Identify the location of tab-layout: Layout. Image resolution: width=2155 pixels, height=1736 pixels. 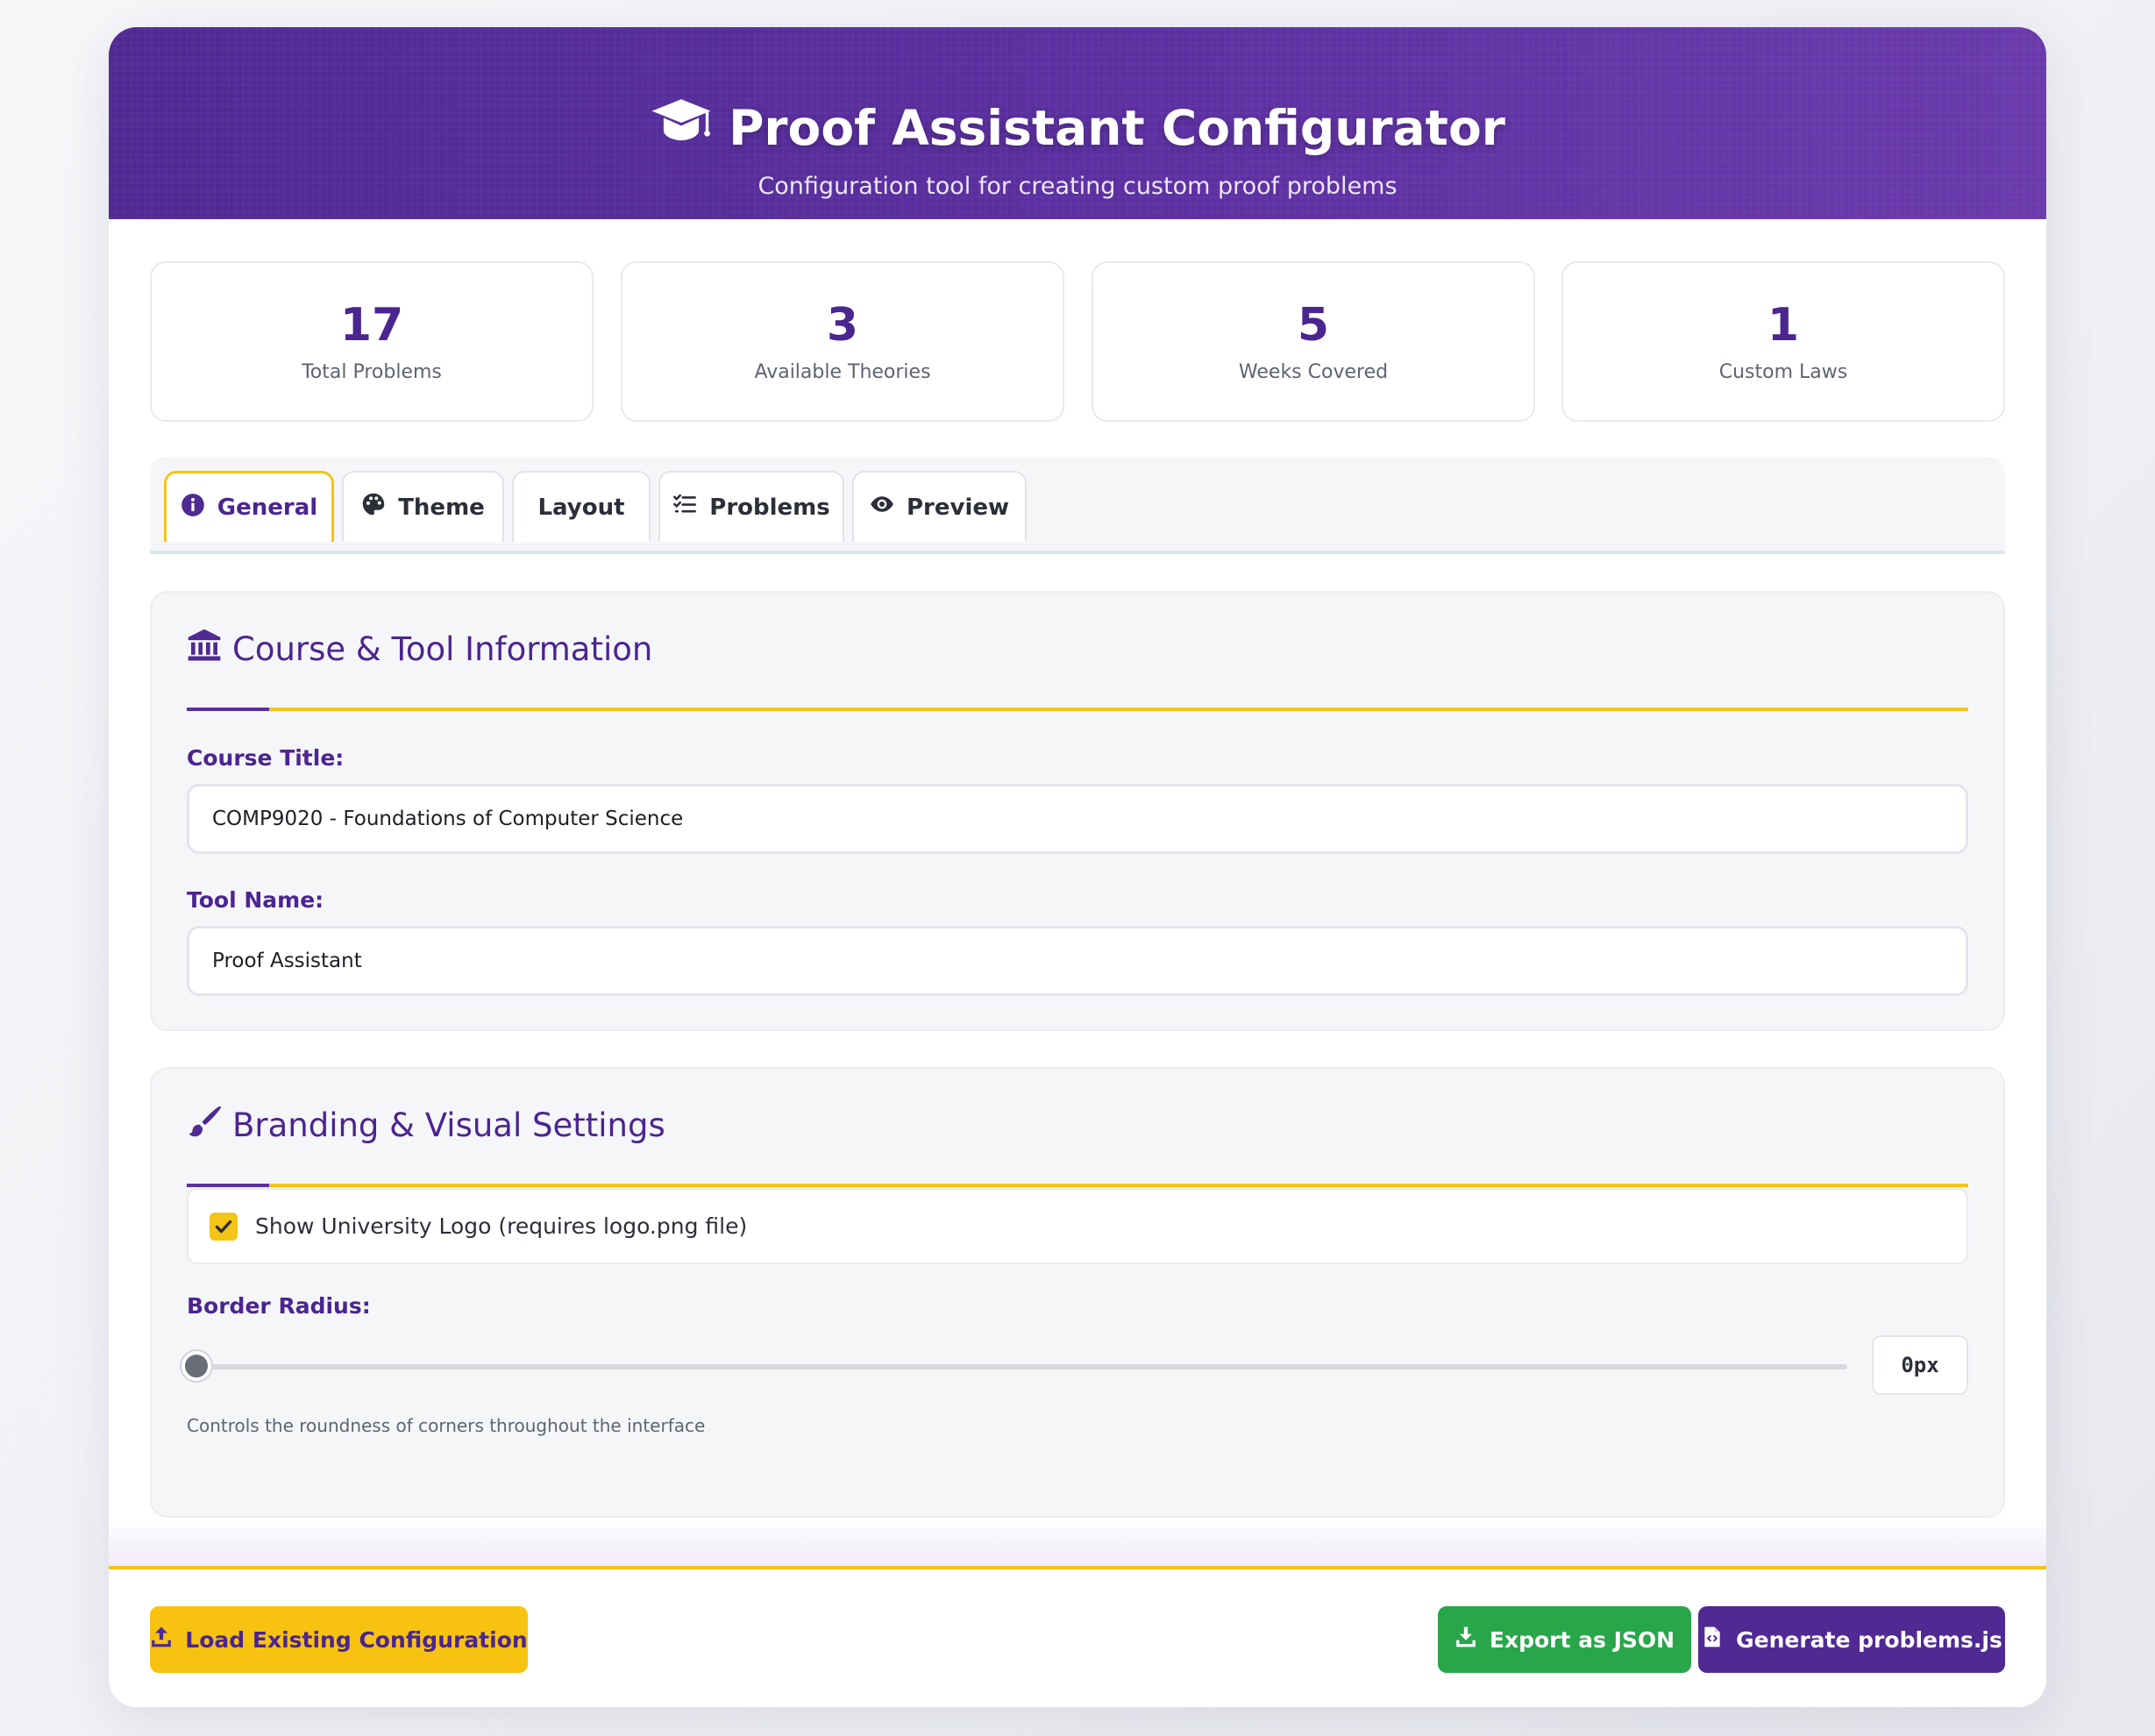
(581, 506).